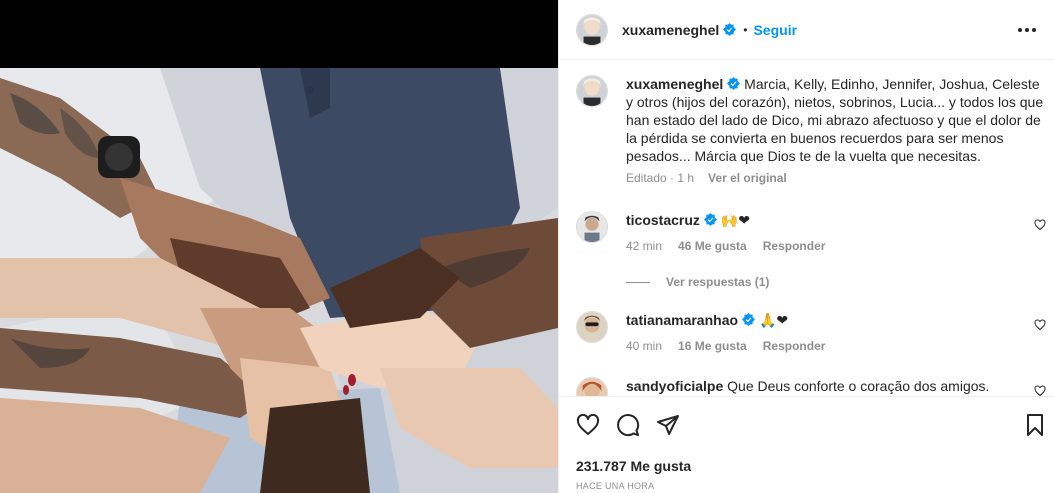  What do you see at coordinates (638, 282) in the screenshot?
I see `replies-divider-line` at bounding box center [638, 282].